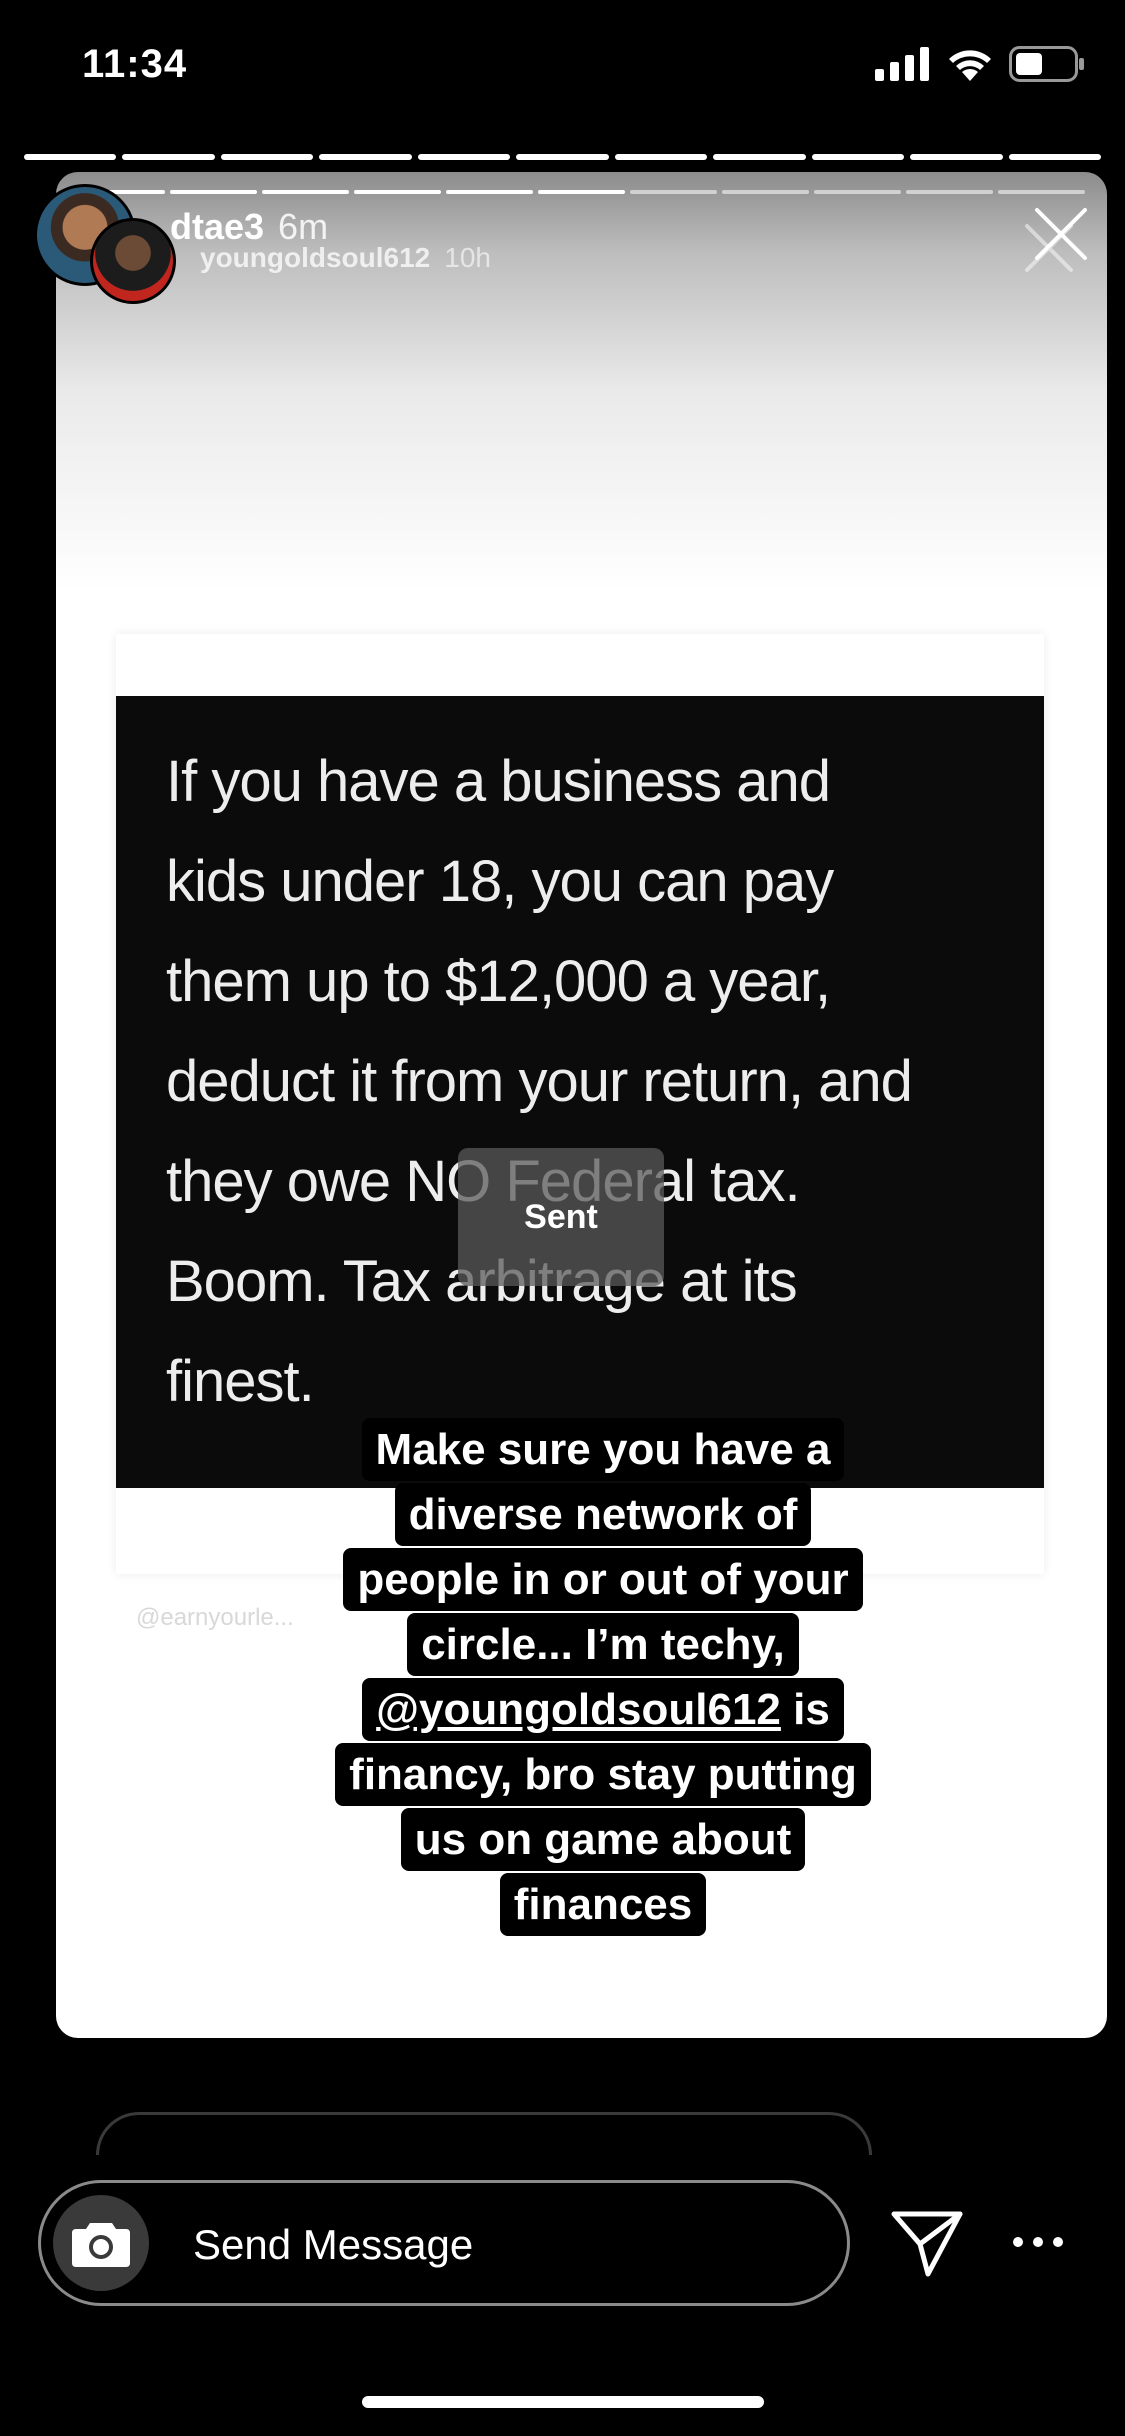 Image resolution: width=1125 pixels, height=2436 pixels. Describe the element at coordinates (902, 64) in the screenshot. I see `cellular-signal-icon` at that location.